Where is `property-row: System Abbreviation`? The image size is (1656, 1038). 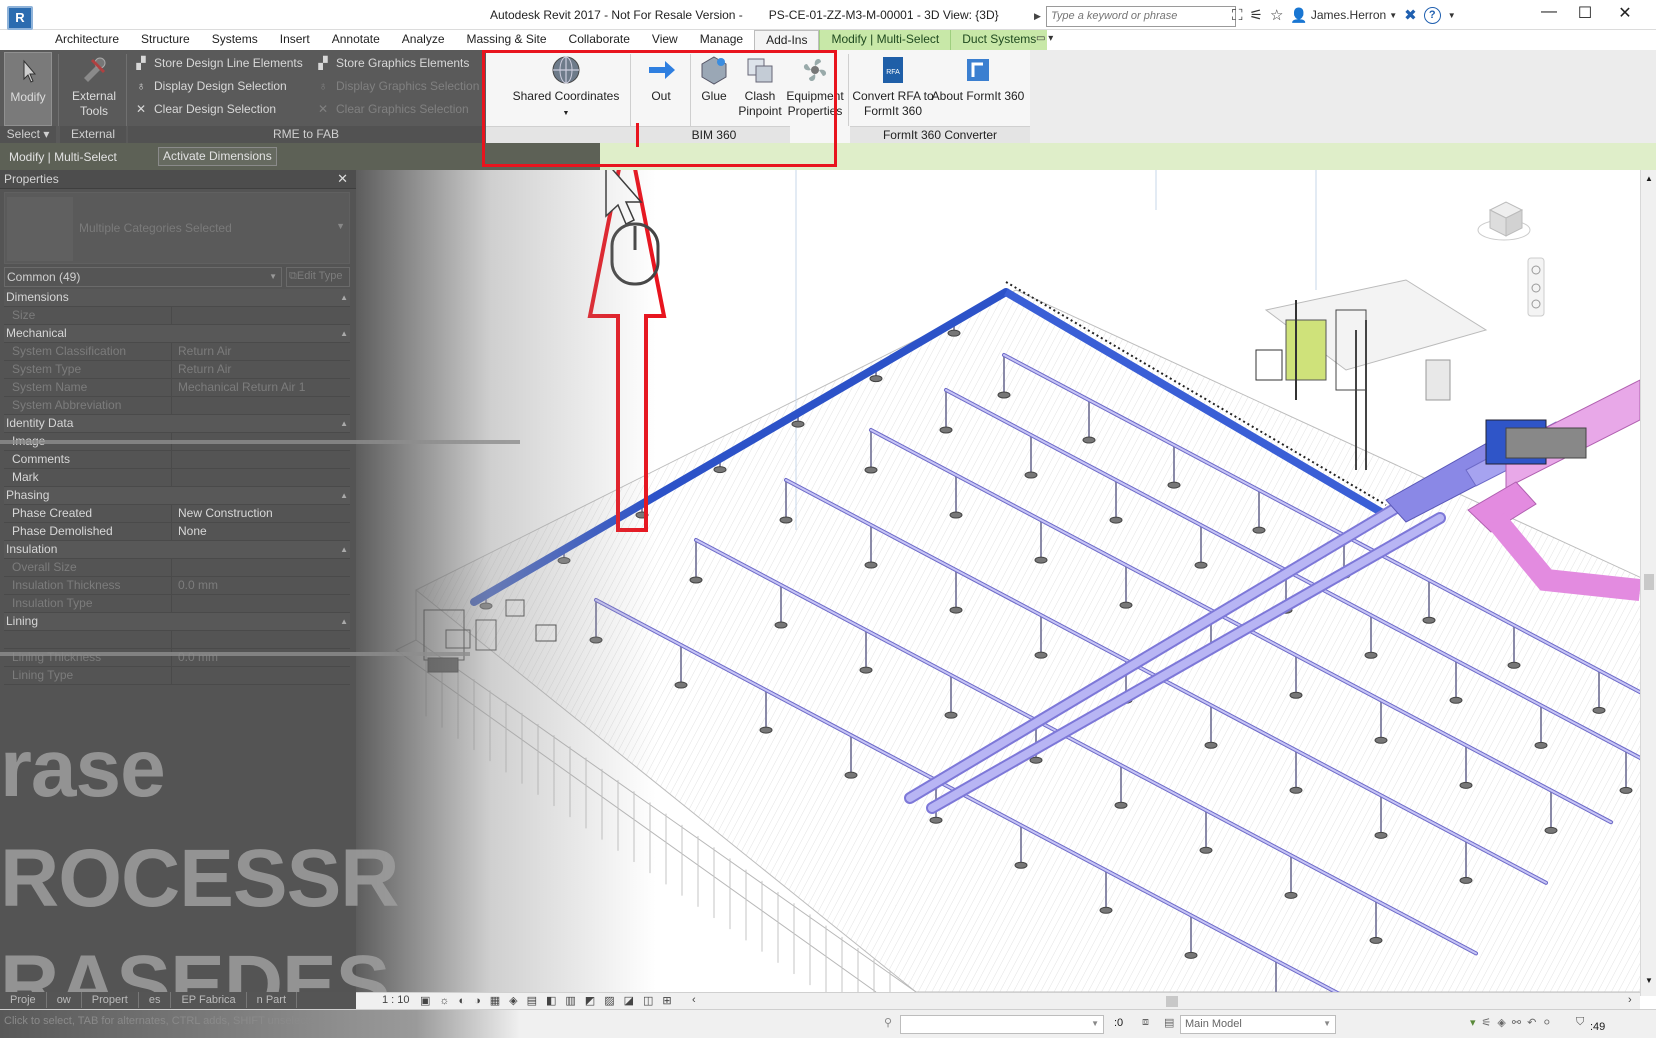
property-row: System Abbreviation is located at coordinates (177, 406).